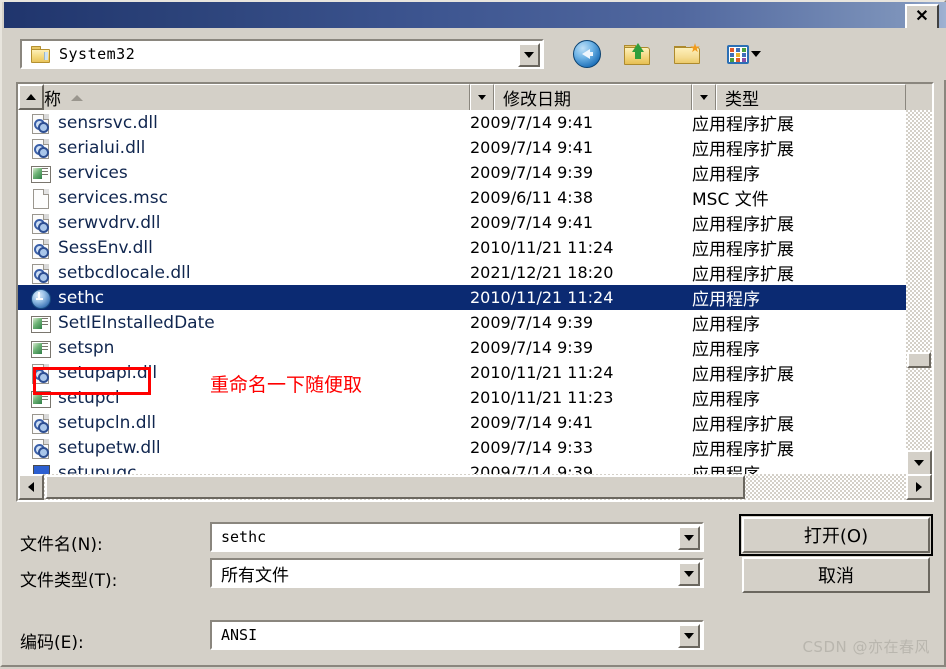 The height and width of the screenshot is (669, 946). I want to click on horizontal-scrollbar, so click(475, 487).